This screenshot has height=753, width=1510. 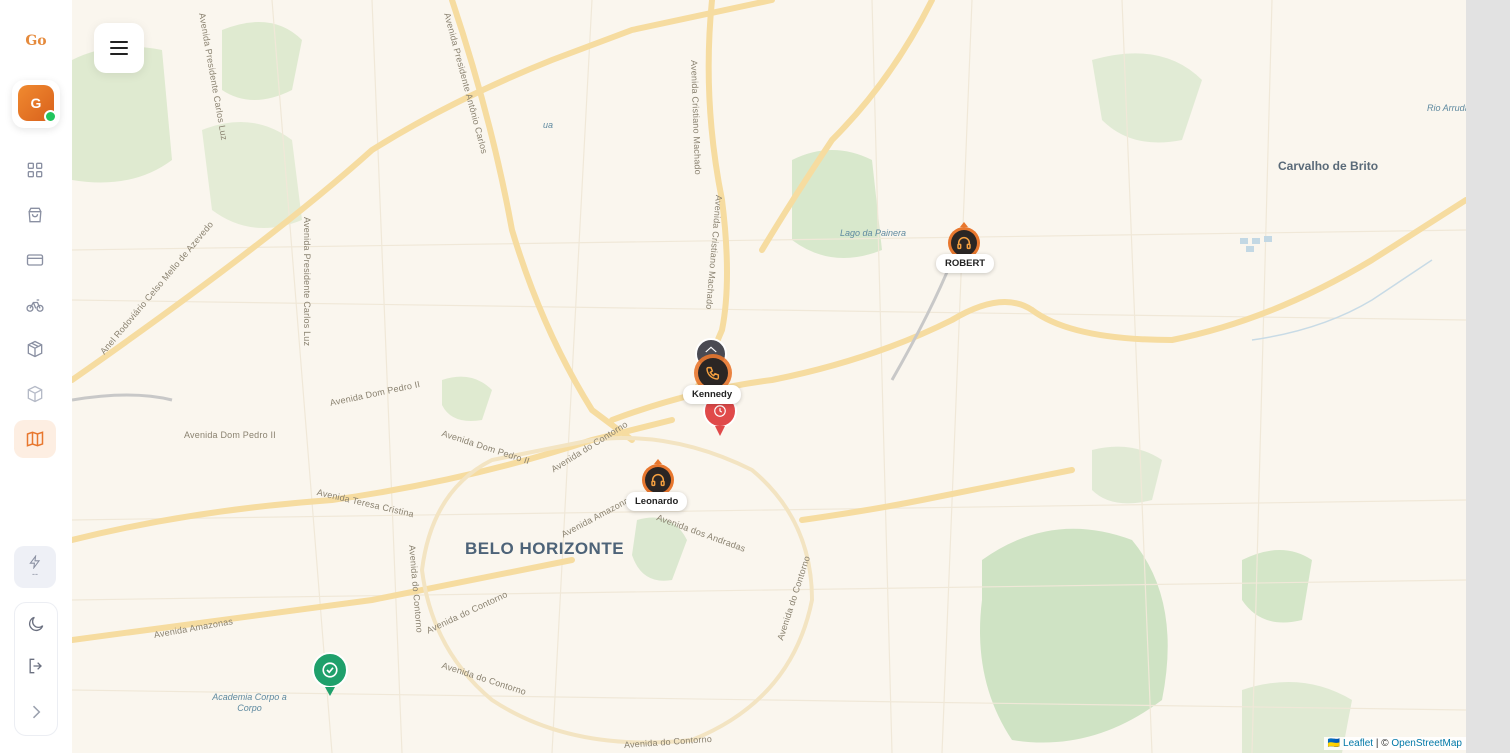 I want to click on packages-icon, so click(x=35, y=349).